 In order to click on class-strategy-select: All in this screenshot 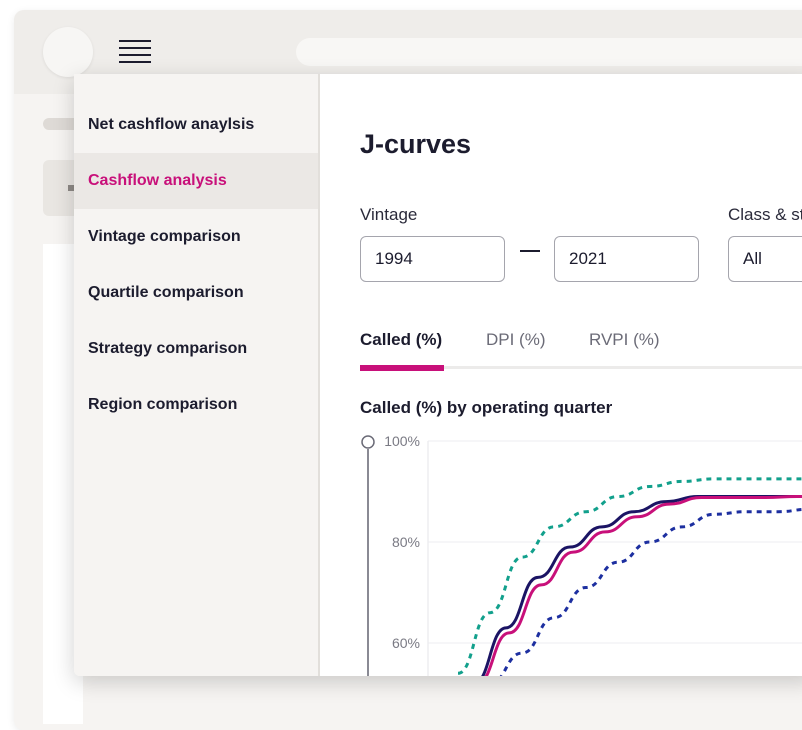, I will do `click(765, 259)`.